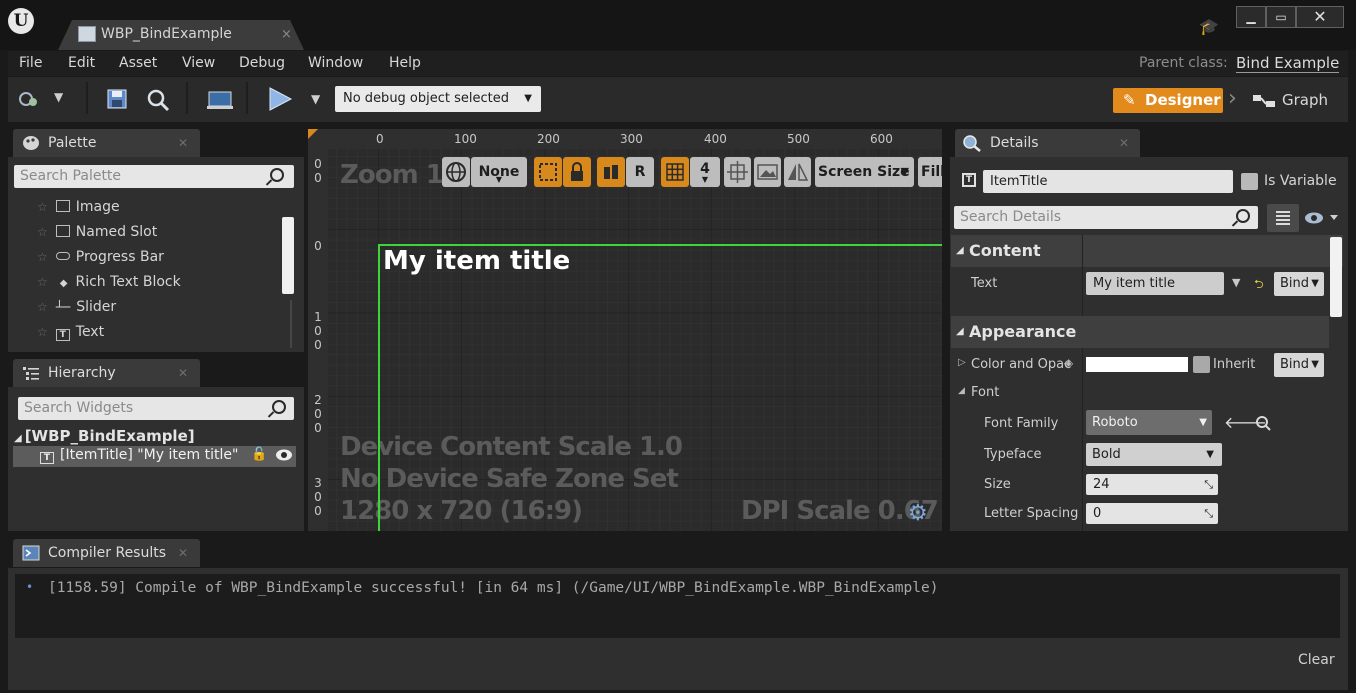  I want to click on hierarchy-tab: Hierarchy ✕, so click(106, 373).